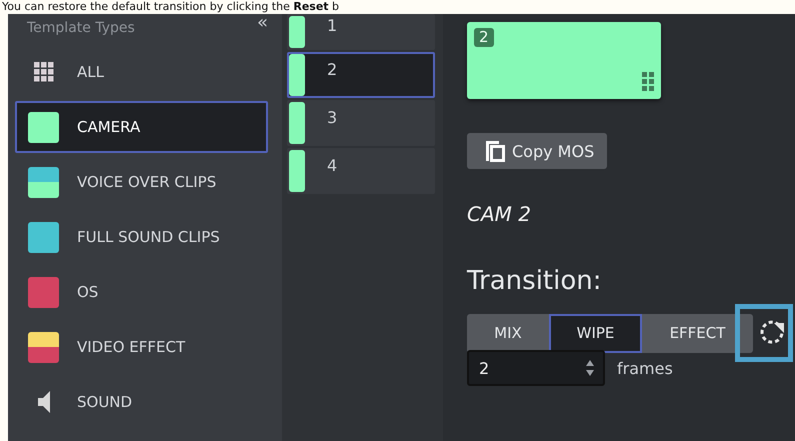 The height and width of the screenshot is (441, 795). Describe the element at coordinates (44, 72) in the screenshot. I see `grid-icon` at that location.